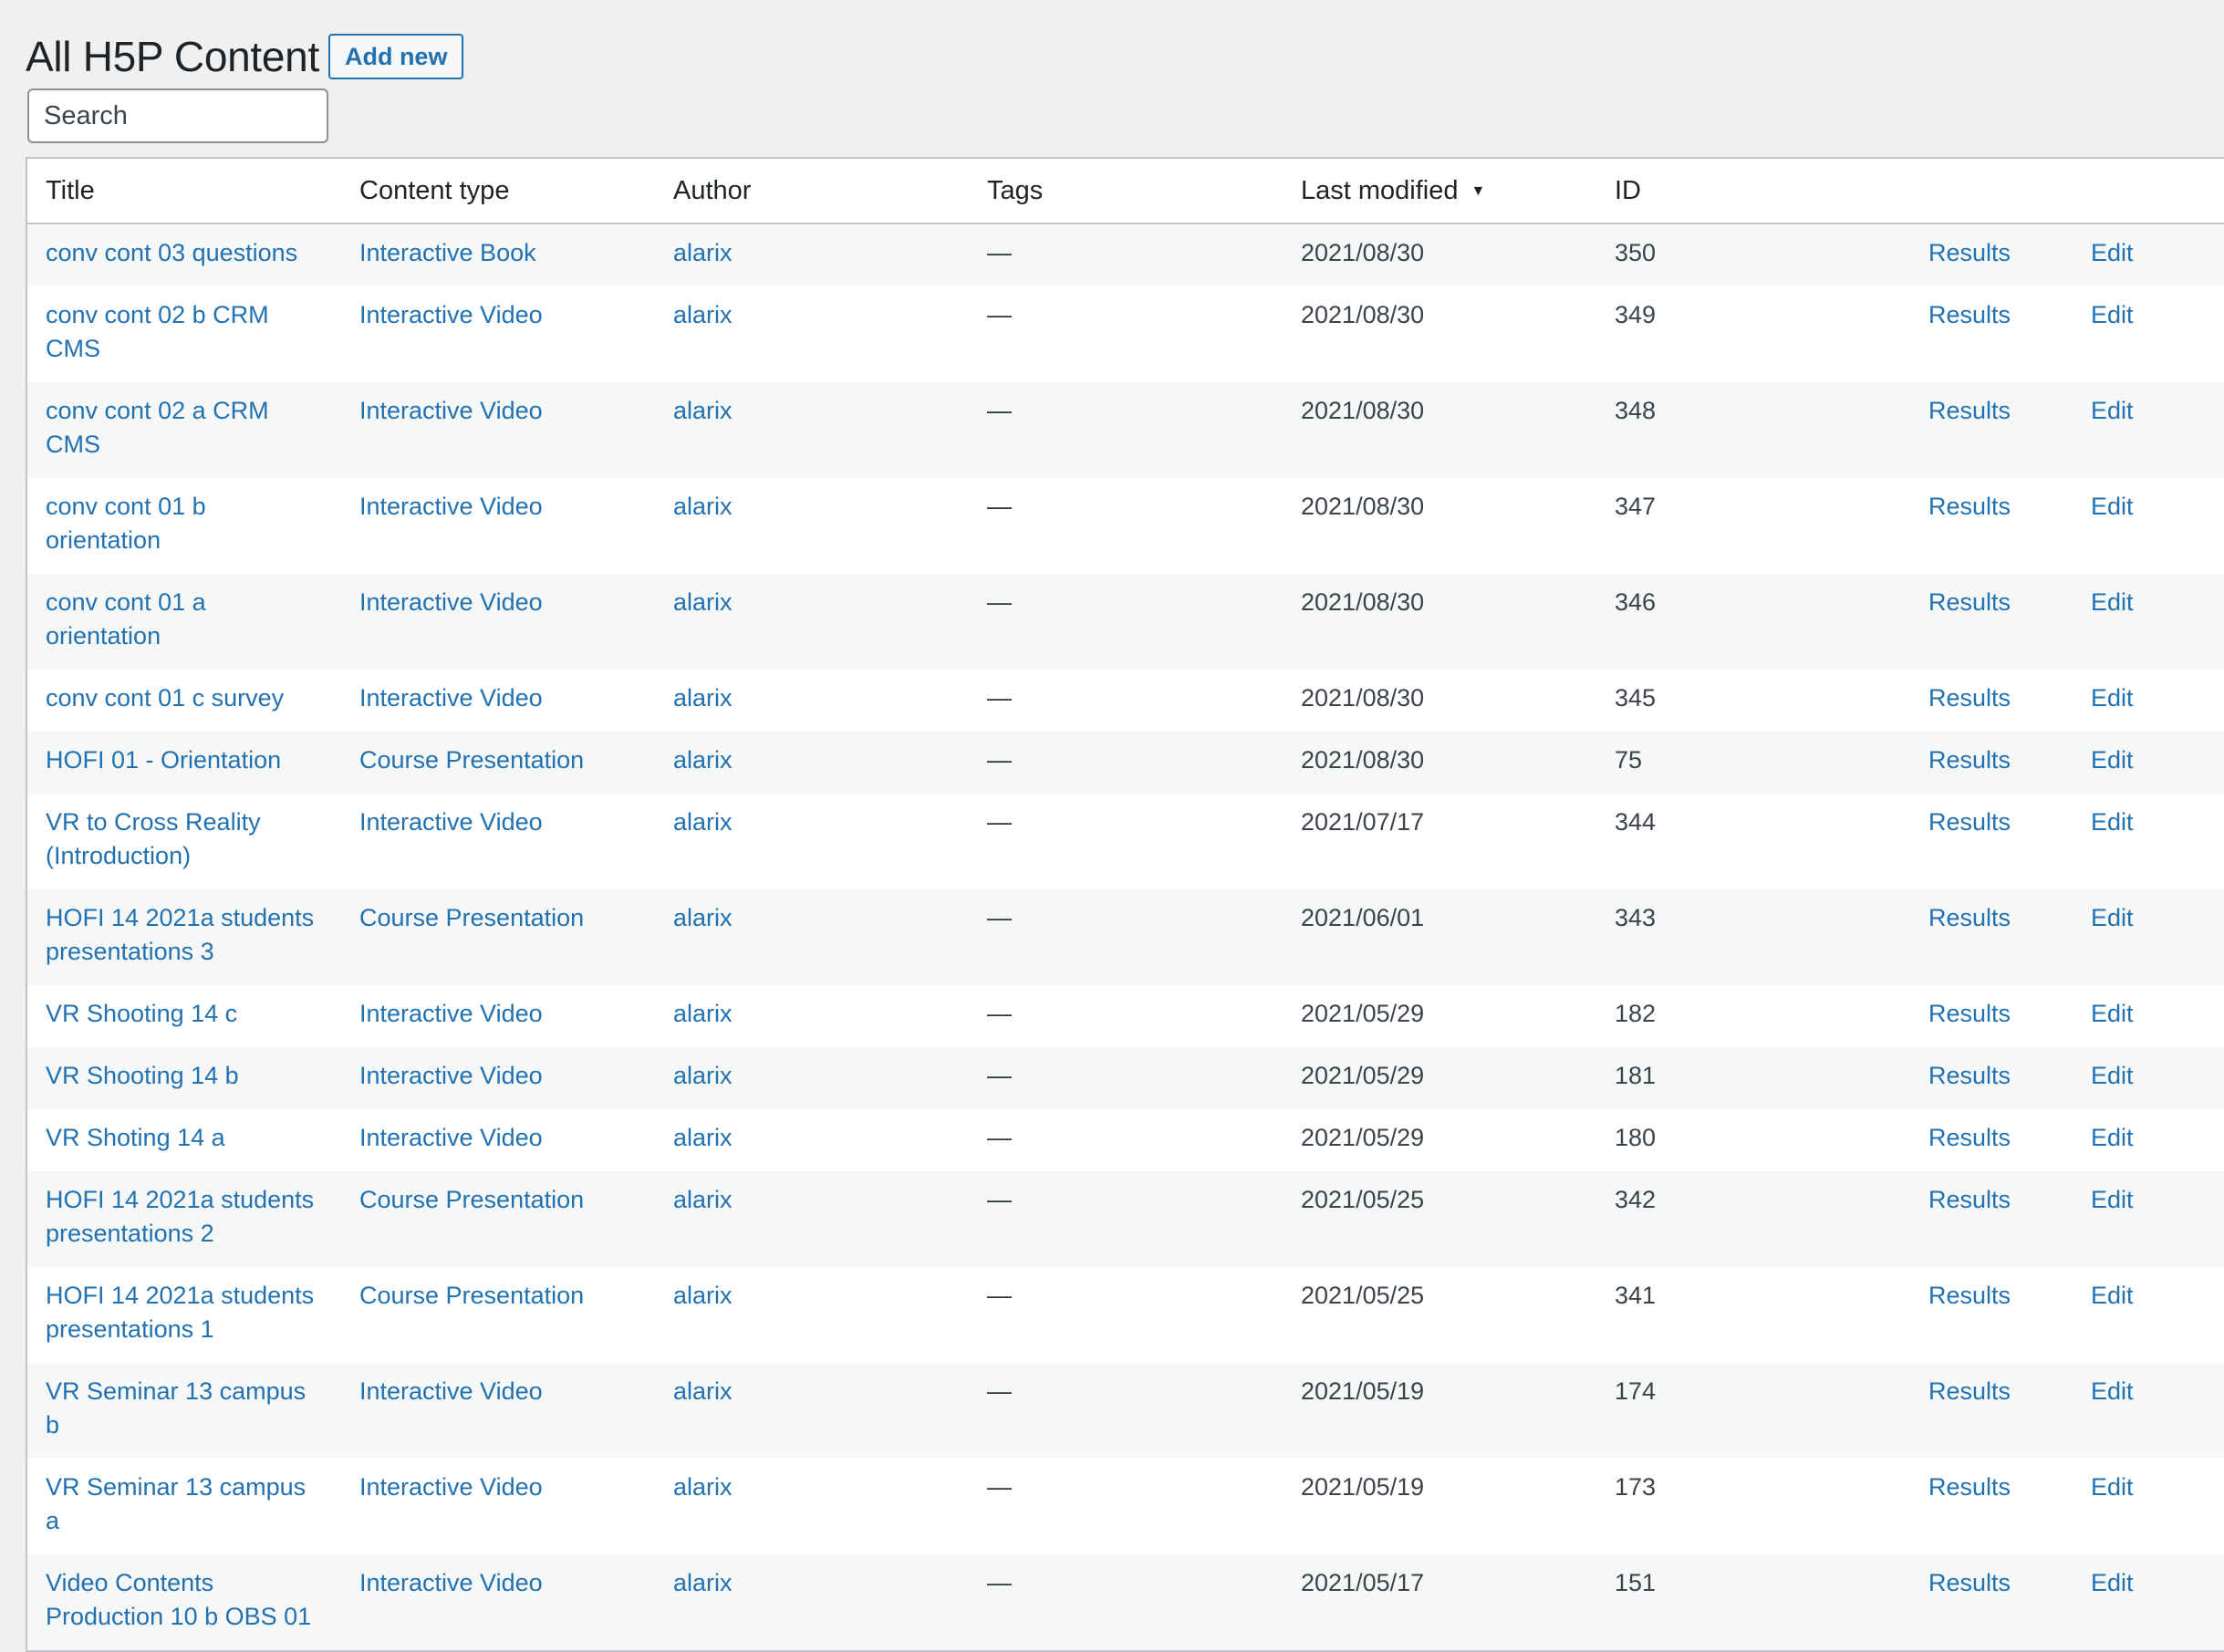  What do you see at coordinates (142, 1075) in the screenshot?
I see `row-title-link: VR Shooting 14 b` at bounding box center [142, 1075].